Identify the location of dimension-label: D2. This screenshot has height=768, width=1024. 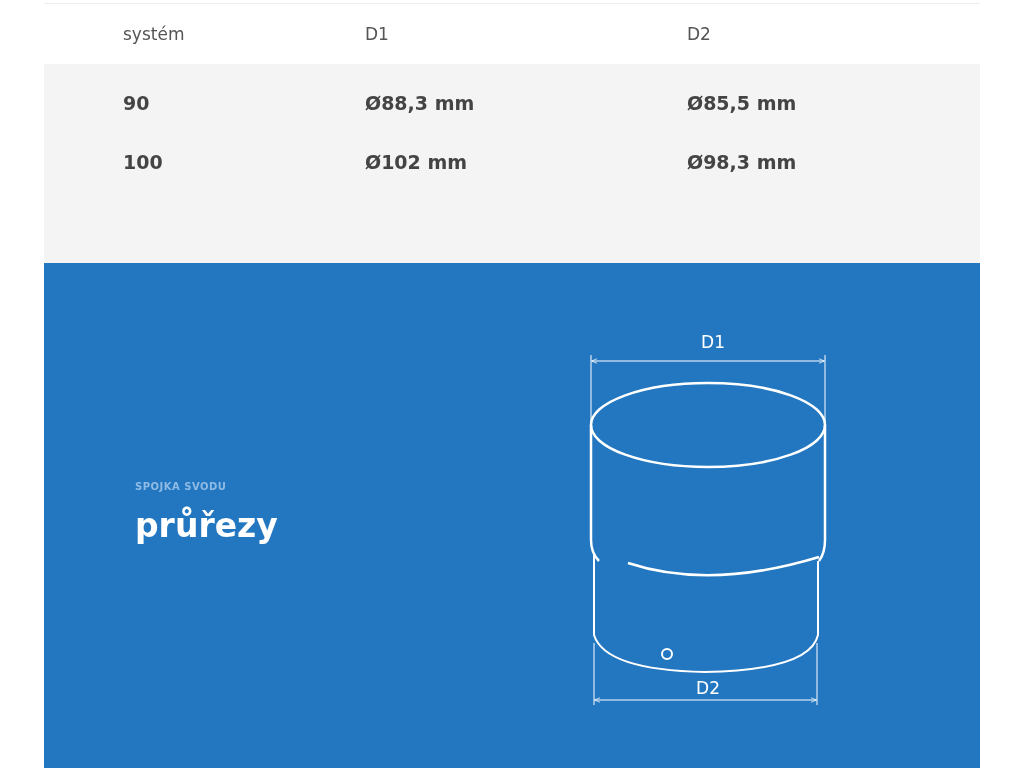
(708, 688).